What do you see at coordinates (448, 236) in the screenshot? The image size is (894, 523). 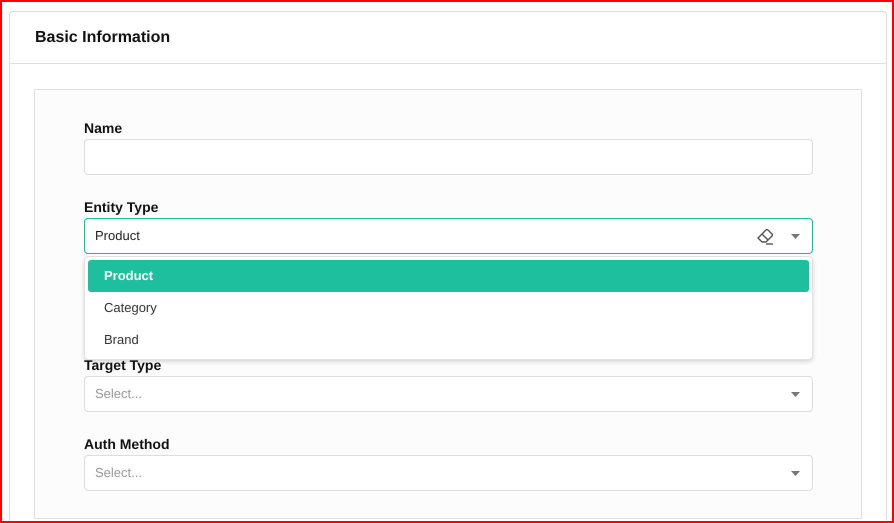 I see `select-field: Product` at bounding box center [448, 236].